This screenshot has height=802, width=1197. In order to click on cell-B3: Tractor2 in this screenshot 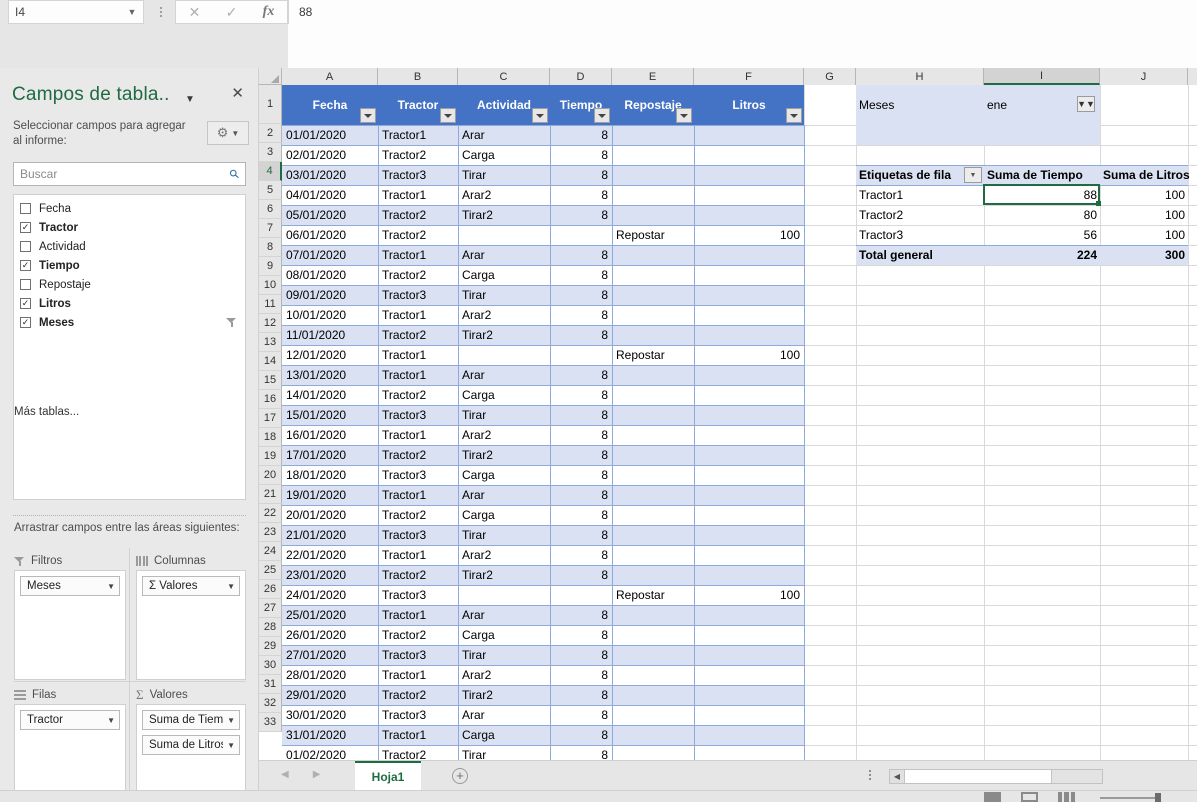, I will do `click(418, 155)`.